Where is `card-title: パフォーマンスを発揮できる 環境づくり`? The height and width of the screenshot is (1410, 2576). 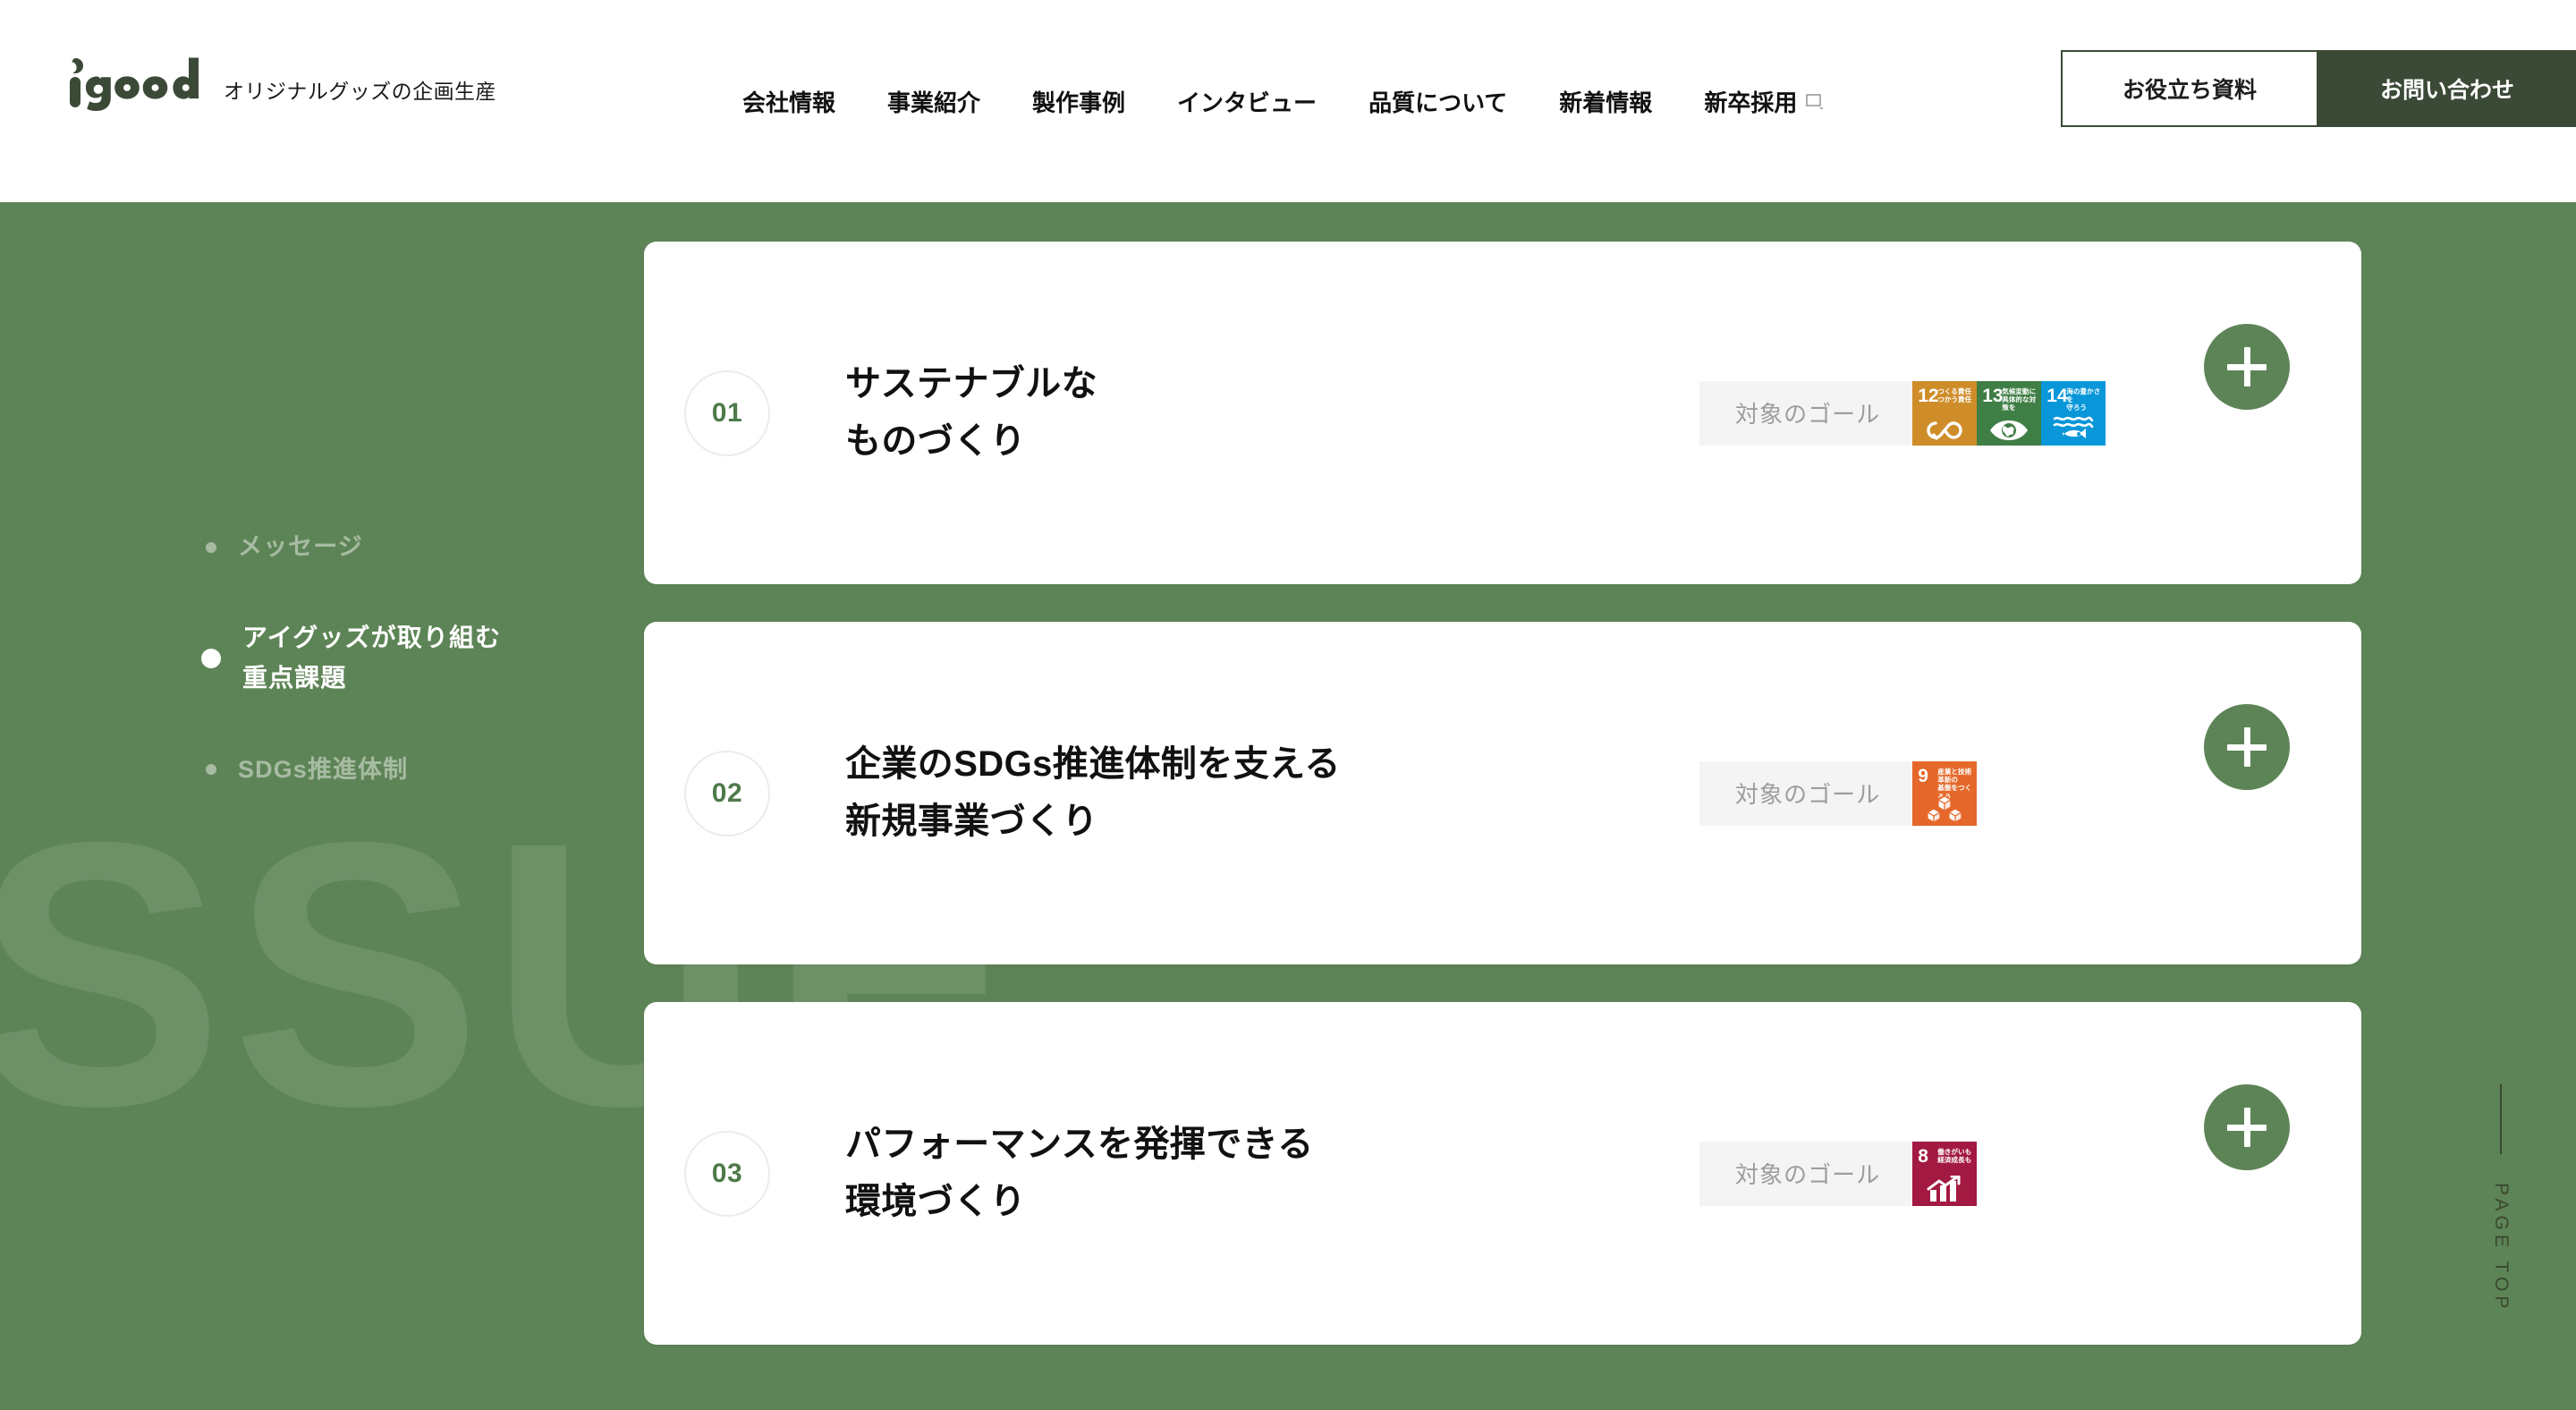
card-title: パフォーマンスを発揮できる 環境づくり is located at coordinates (1079, 1173).